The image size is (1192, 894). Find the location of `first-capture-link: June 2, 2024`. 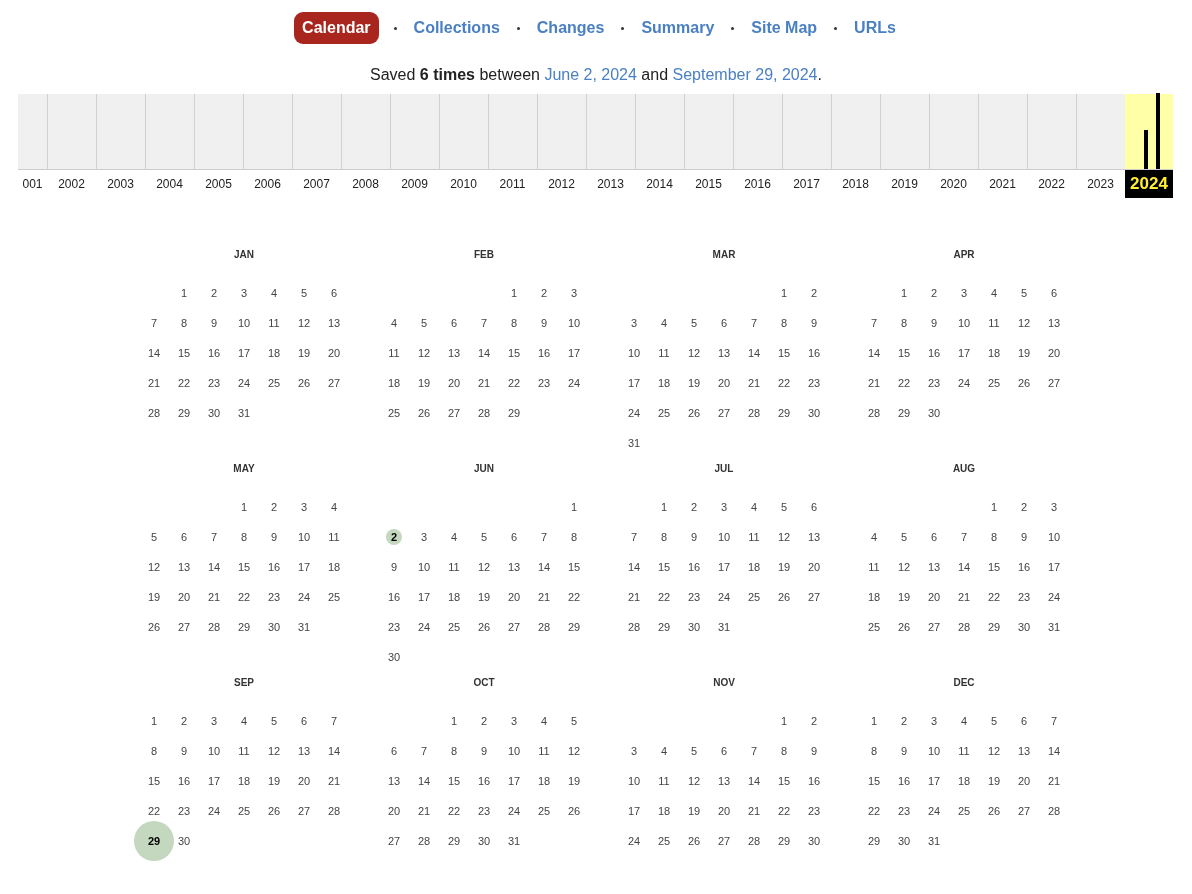

first-capture-link: June 2, 2024 is located at coordinates (590, 74).